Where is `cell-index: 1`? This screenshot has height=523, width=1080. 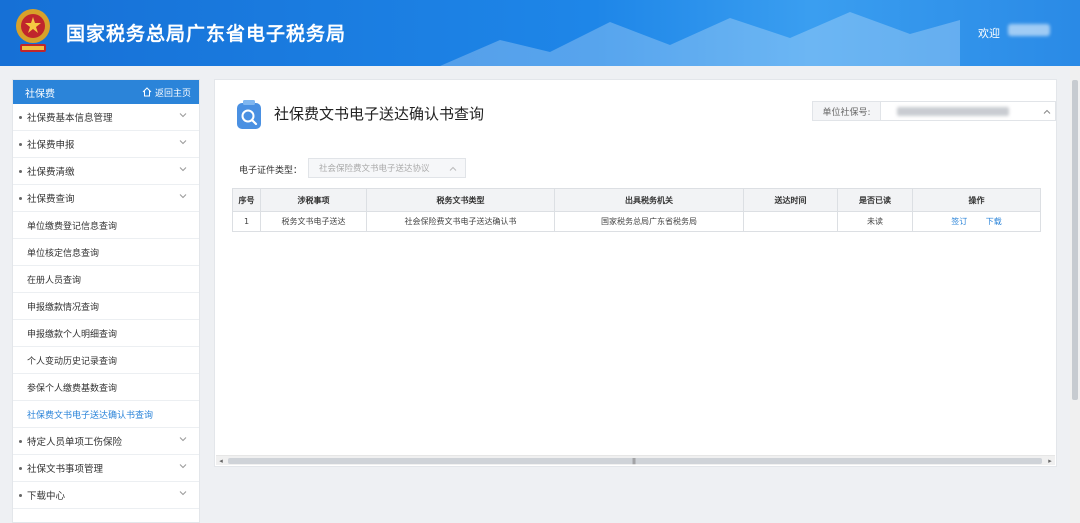
cell-index: 1 is located at coordinates (246, 221).